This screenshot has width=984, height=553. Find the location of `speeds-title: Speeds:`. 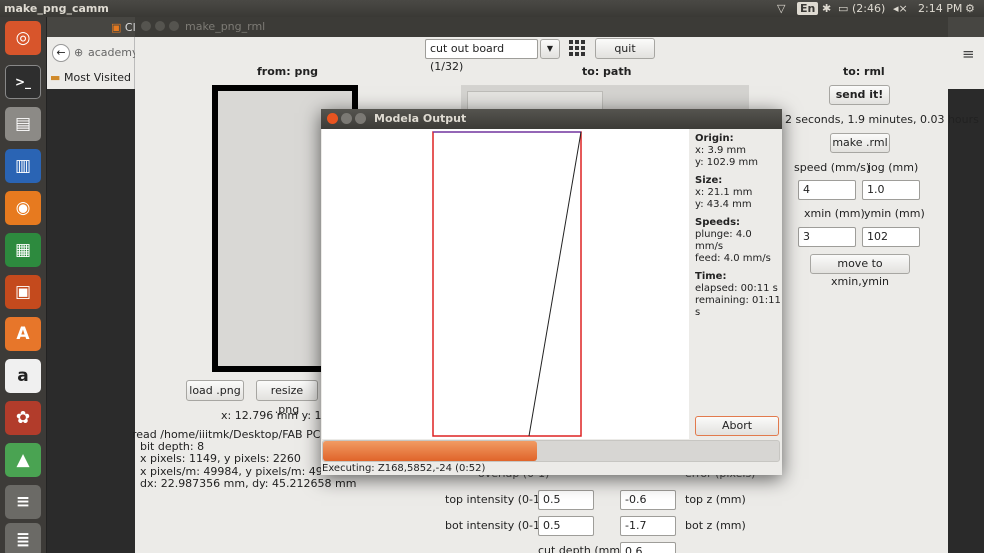

speeds-title: Speeds: is located at coordinates (718, 222).